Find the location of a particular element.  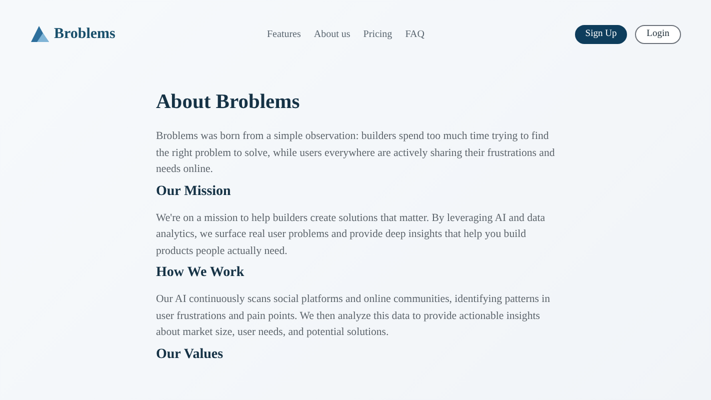

section-heading: Our Values is located at coordinates (190, 354).